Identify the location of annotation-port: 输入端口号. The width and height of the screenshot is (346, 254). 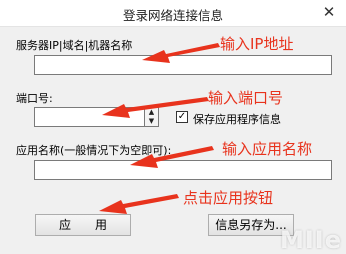
(246, 98).